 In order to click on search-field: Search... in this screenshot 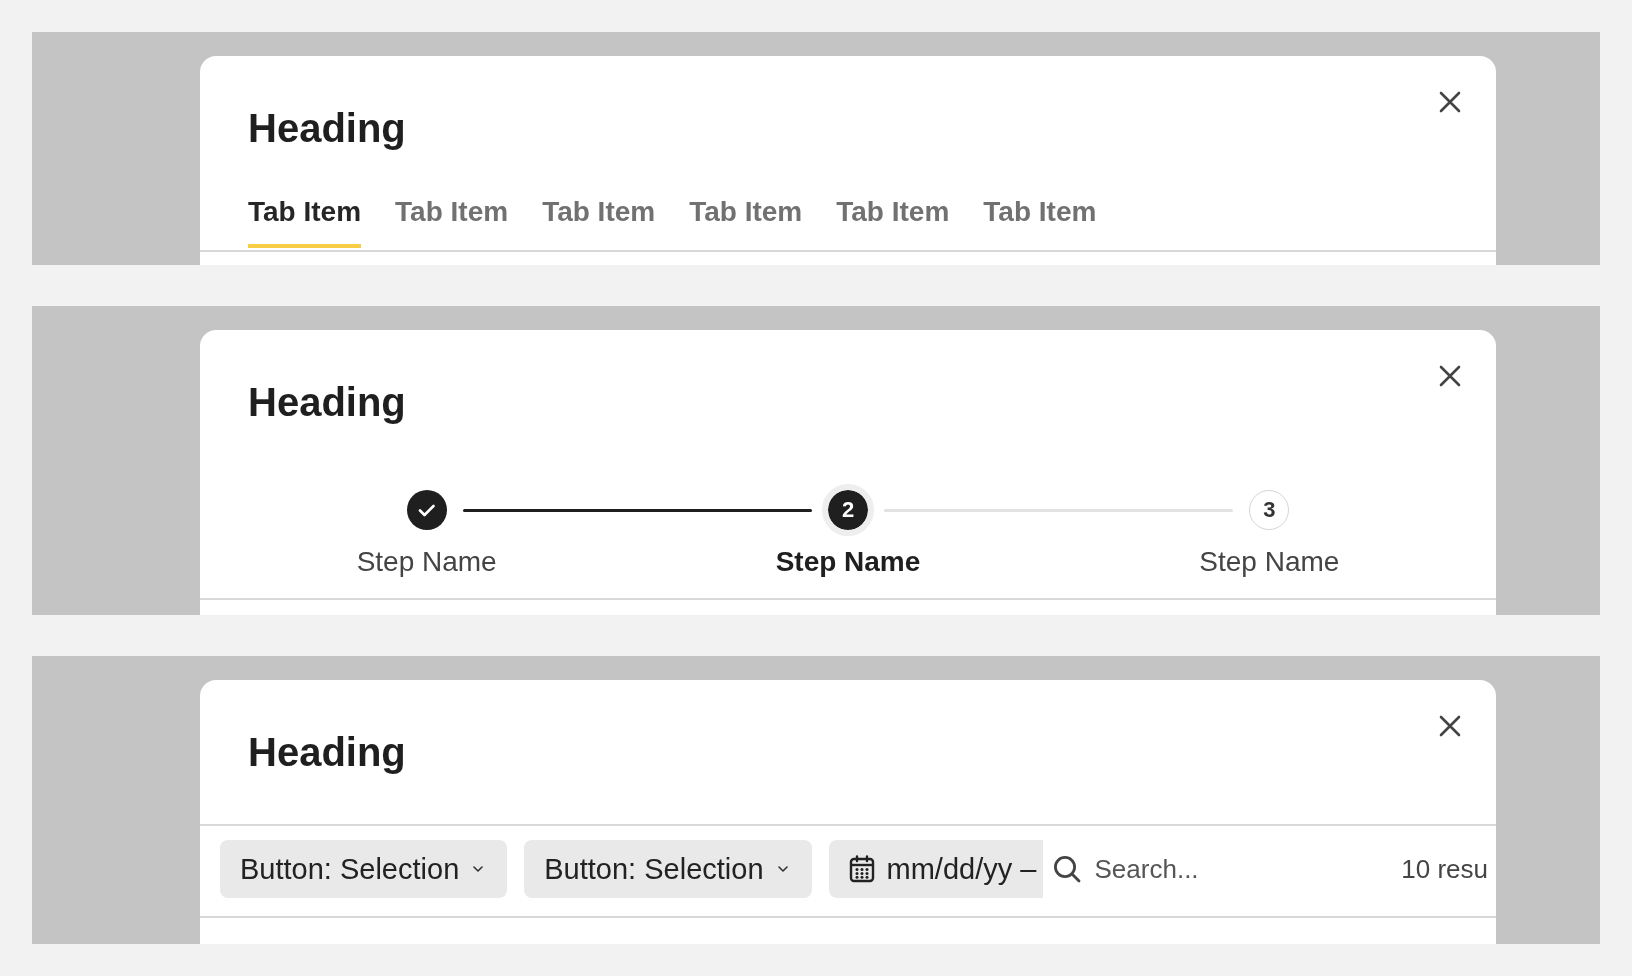, I will do `click(1233, 869)`.